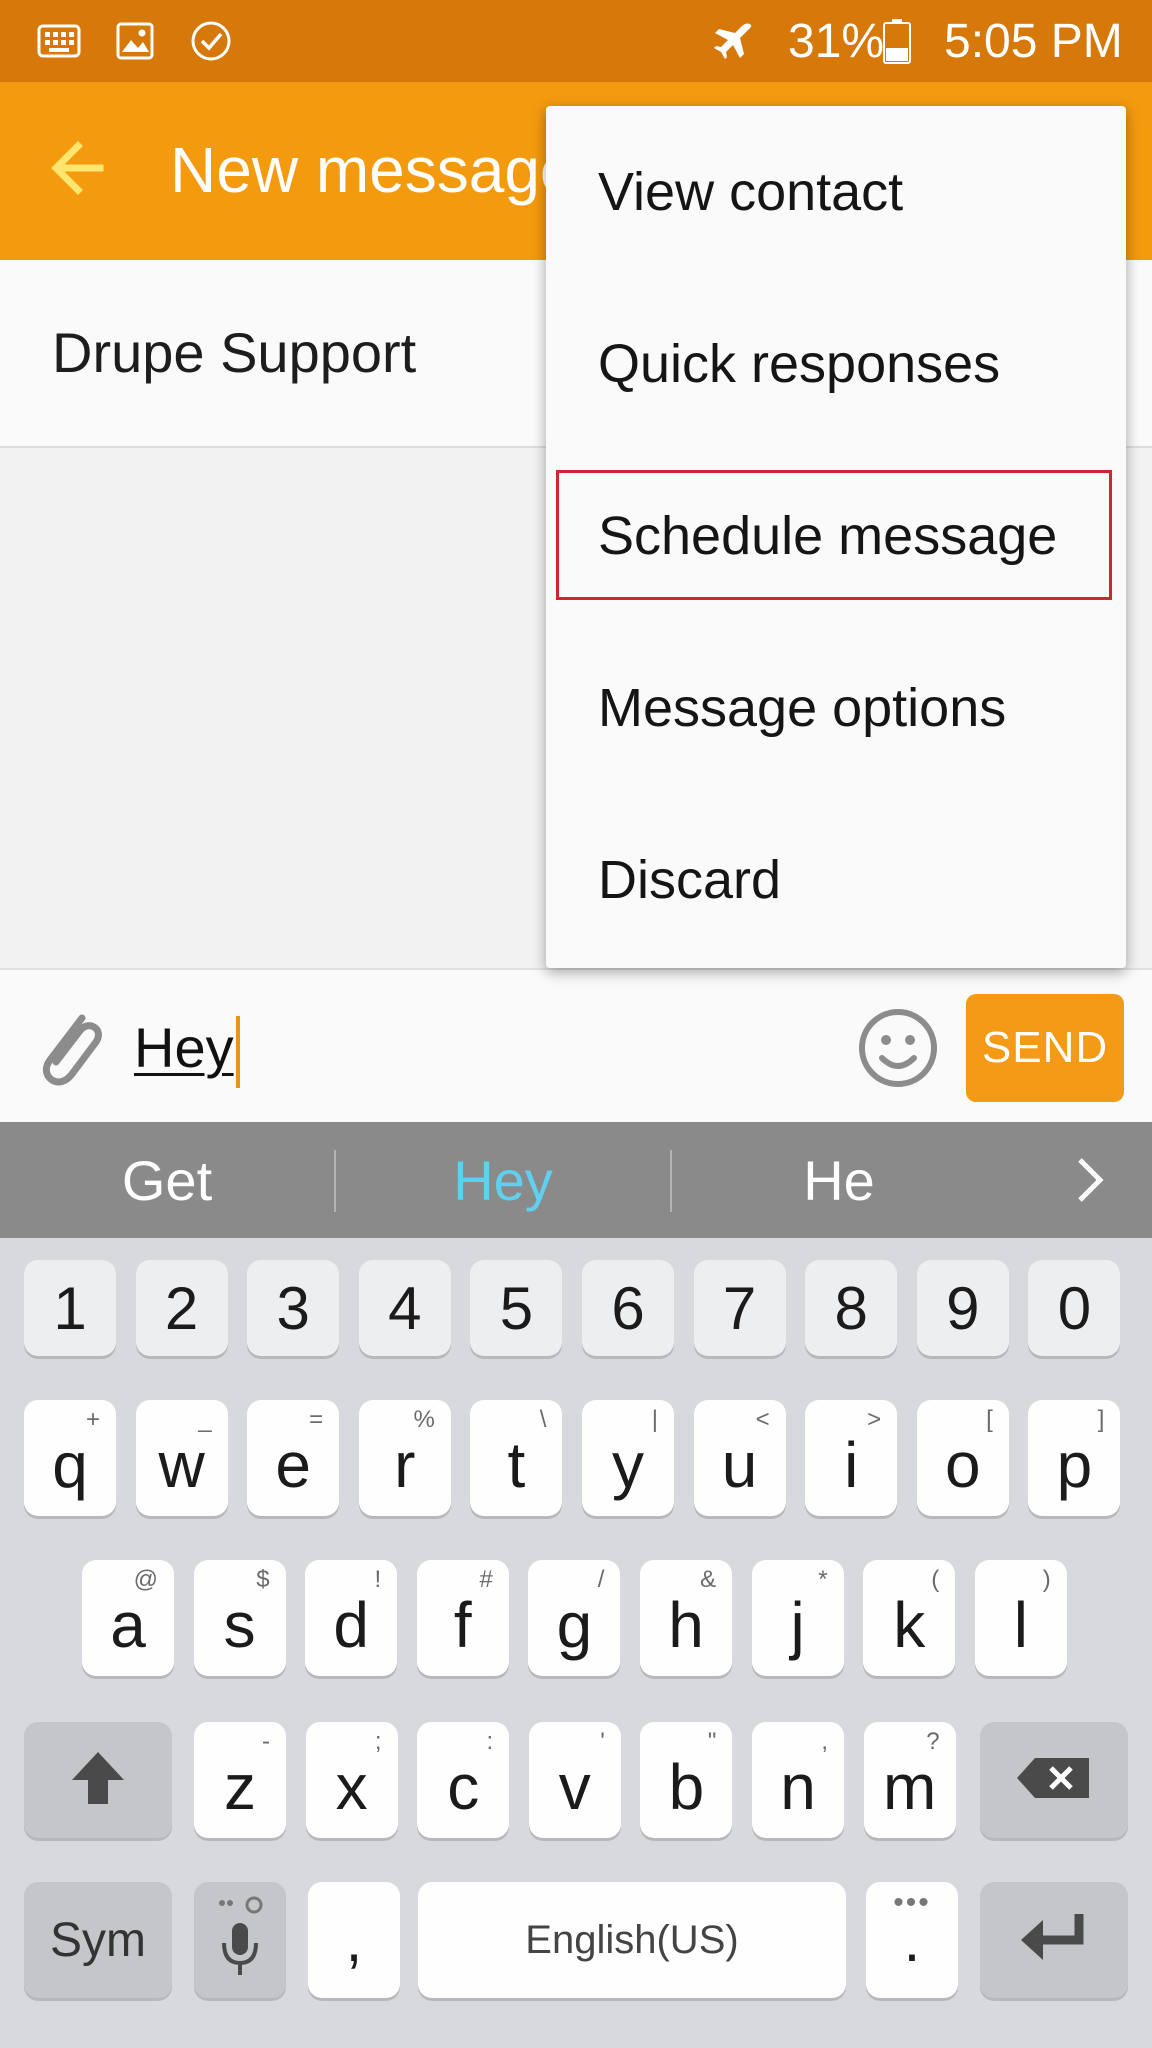 The image size is (1152, 2048). I want to click on key-w: _ w, so click(181, 1458).